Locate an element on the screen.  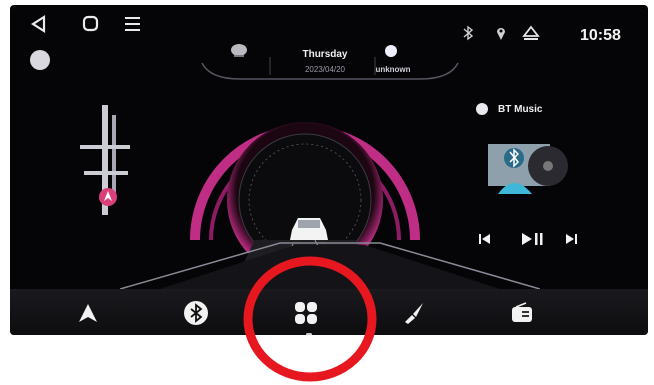
radio-icon is located at coordinates (522, 312).